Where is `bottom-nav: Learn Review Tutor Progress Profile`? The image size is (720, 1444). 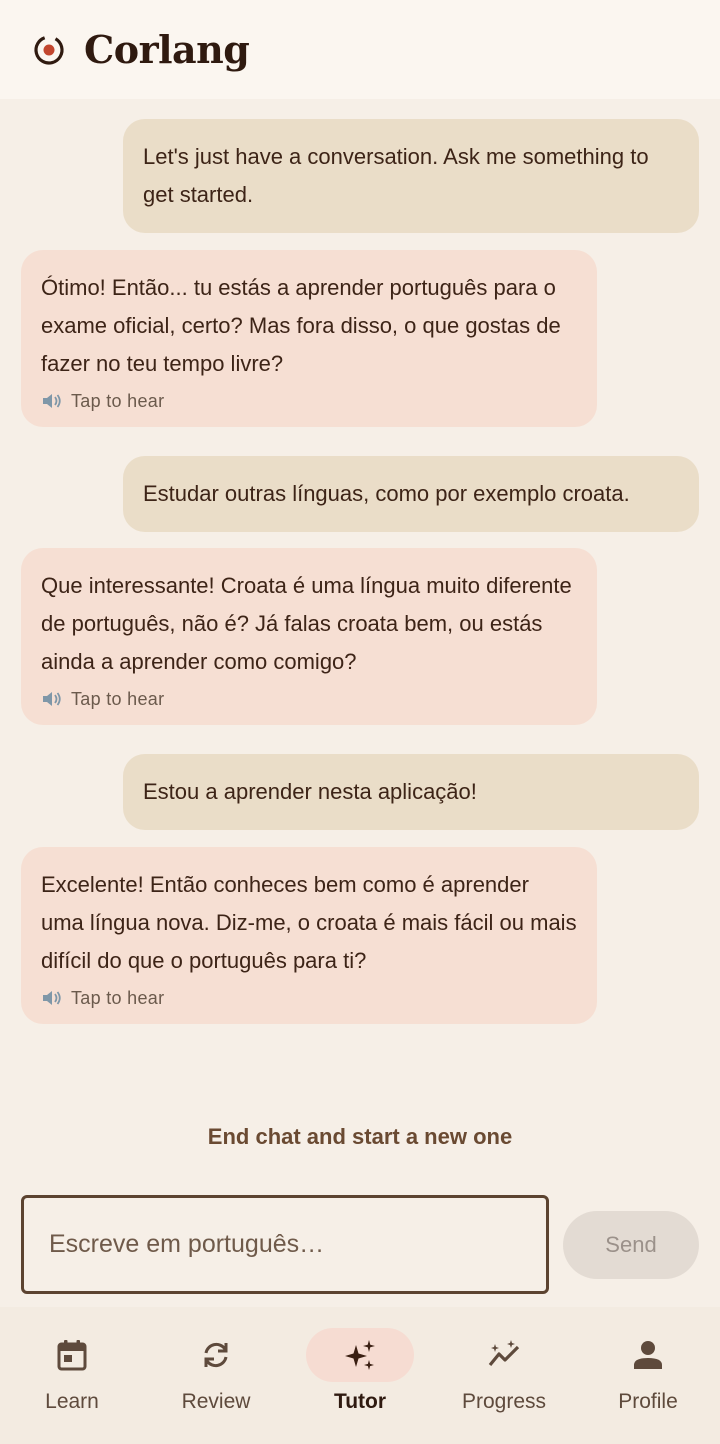 bottom-nav: Learn Review Tutor Progress Profile is located at coordinates (360, 1375).